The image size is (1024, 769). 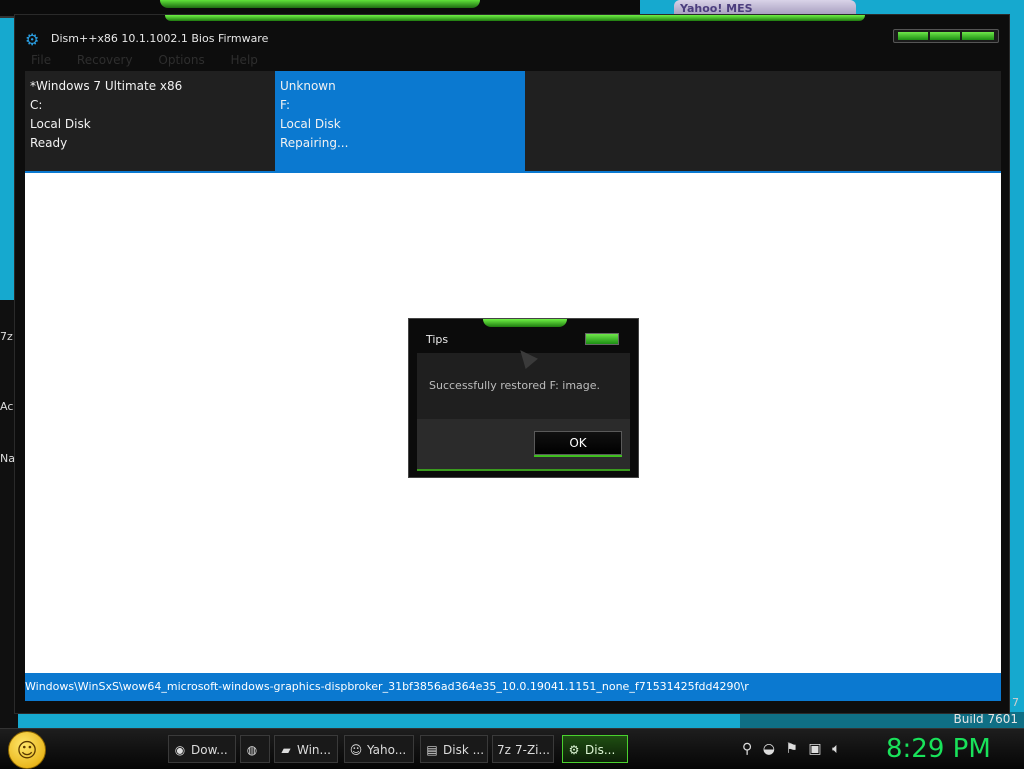 What do you see at coordinates (105, 60) in the screenshot?
I see `menu-recovery: Recovery` at bounding box center [105, 60].